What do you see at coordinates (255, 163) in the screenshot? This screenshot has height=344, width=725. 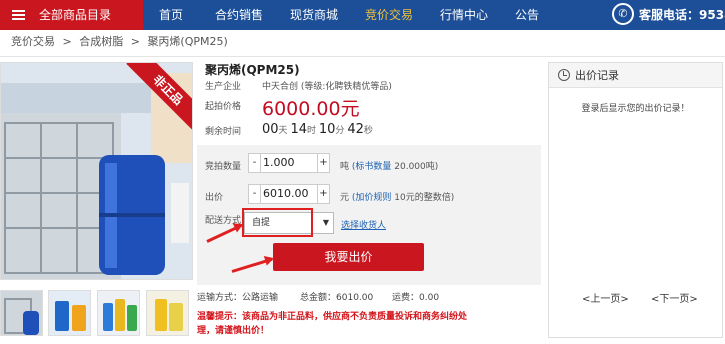 I see `quantity-decrease-button: -` at bounding box center [255, 163].